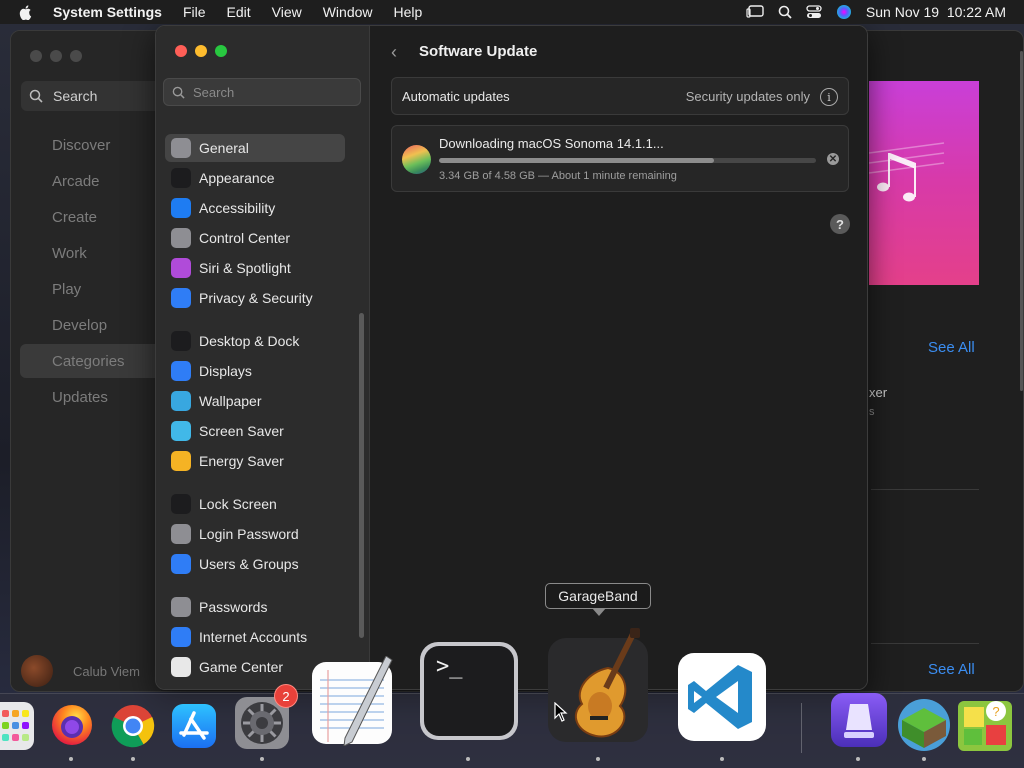  What do you see at coordinates (936, 12) in the screenshot?
I see `menu-datetime: Sun Nov 19 10:22 AM` at bounding box center [936, 12].